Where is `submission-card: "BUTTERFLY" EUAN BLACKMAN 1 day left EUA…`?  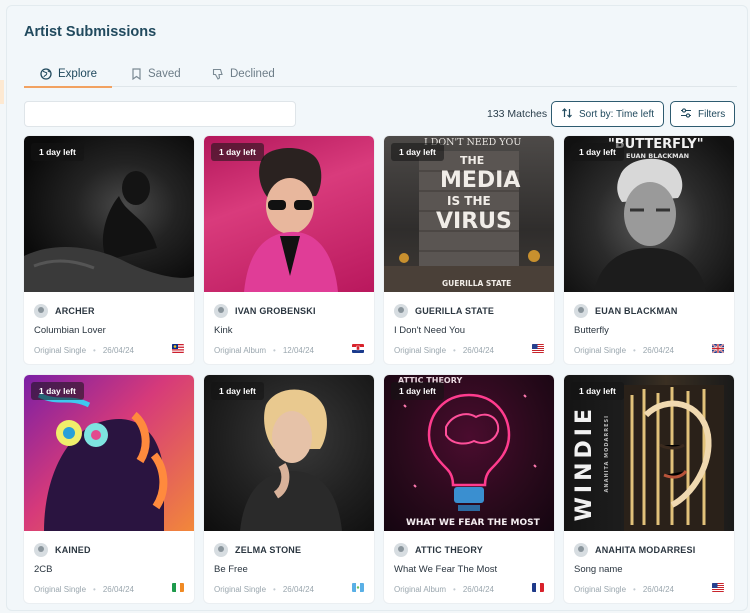
submission-card: "BUTTERFLY" EUAN BLACKMAN 1 day left EUA… is located at coordinates (649, 250).